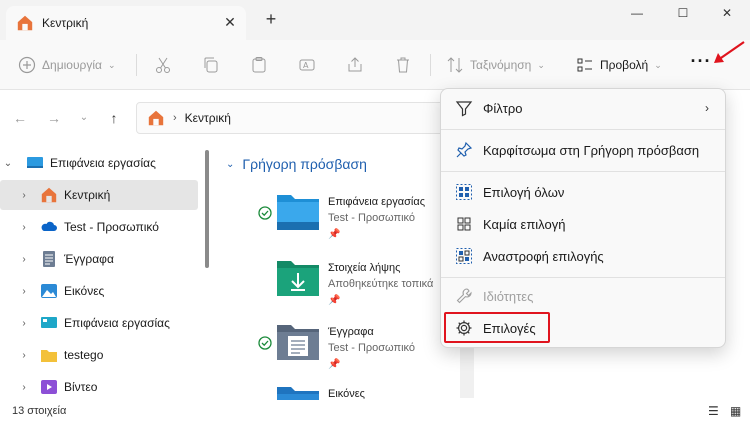 This screenshot has width=750, height=422. Describe the element at coordinates (619, 65) in the screenshot. I see `view-button: Προβολή ⌄` at that location.